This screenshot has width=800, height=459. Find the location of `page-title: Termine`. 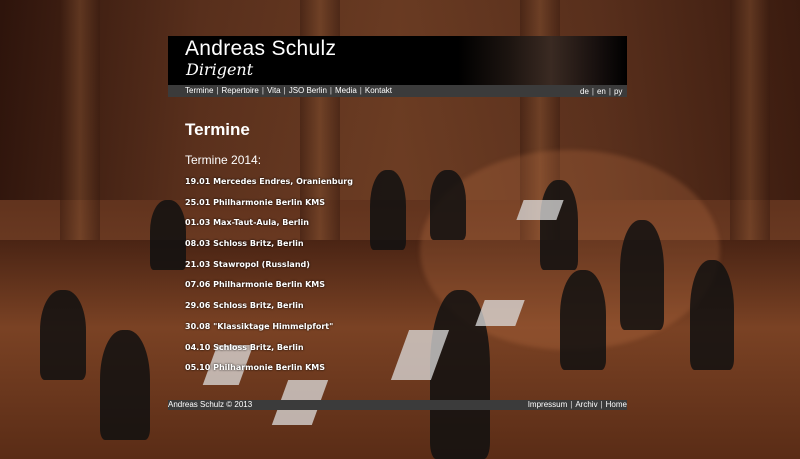

page-title: Termine is located at coordinates (217, 129).